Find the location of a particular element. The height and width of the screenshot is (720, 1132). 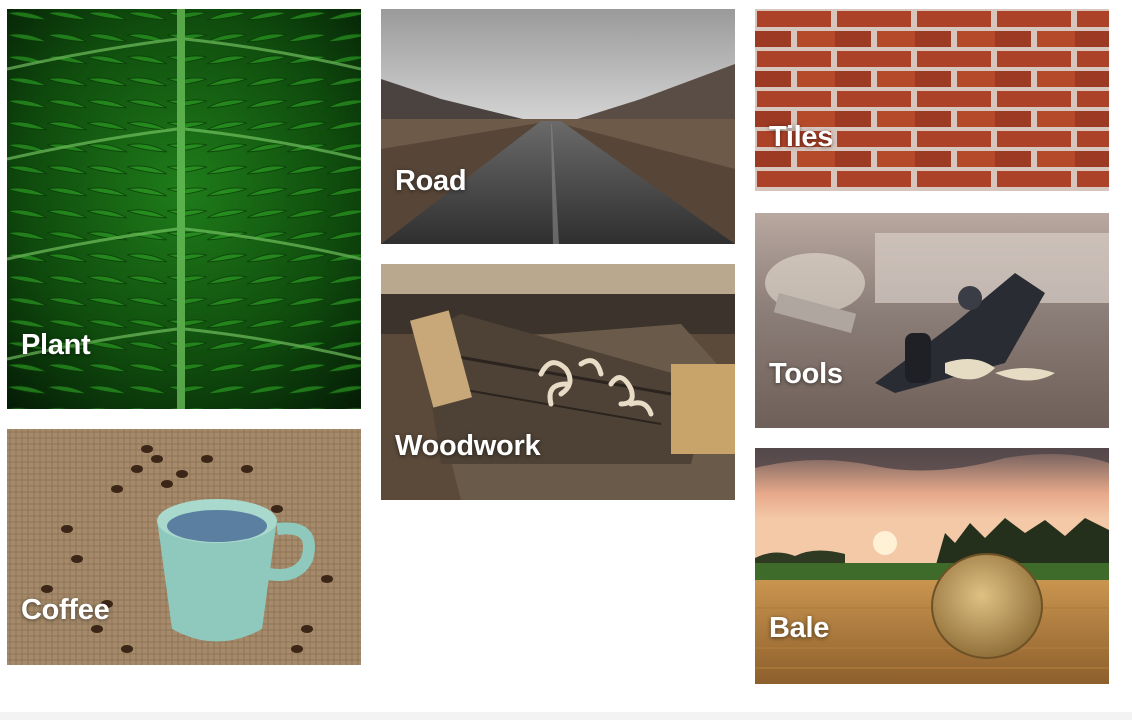

gallery-tile-tools: Tools is located at coordinates (932, 320).